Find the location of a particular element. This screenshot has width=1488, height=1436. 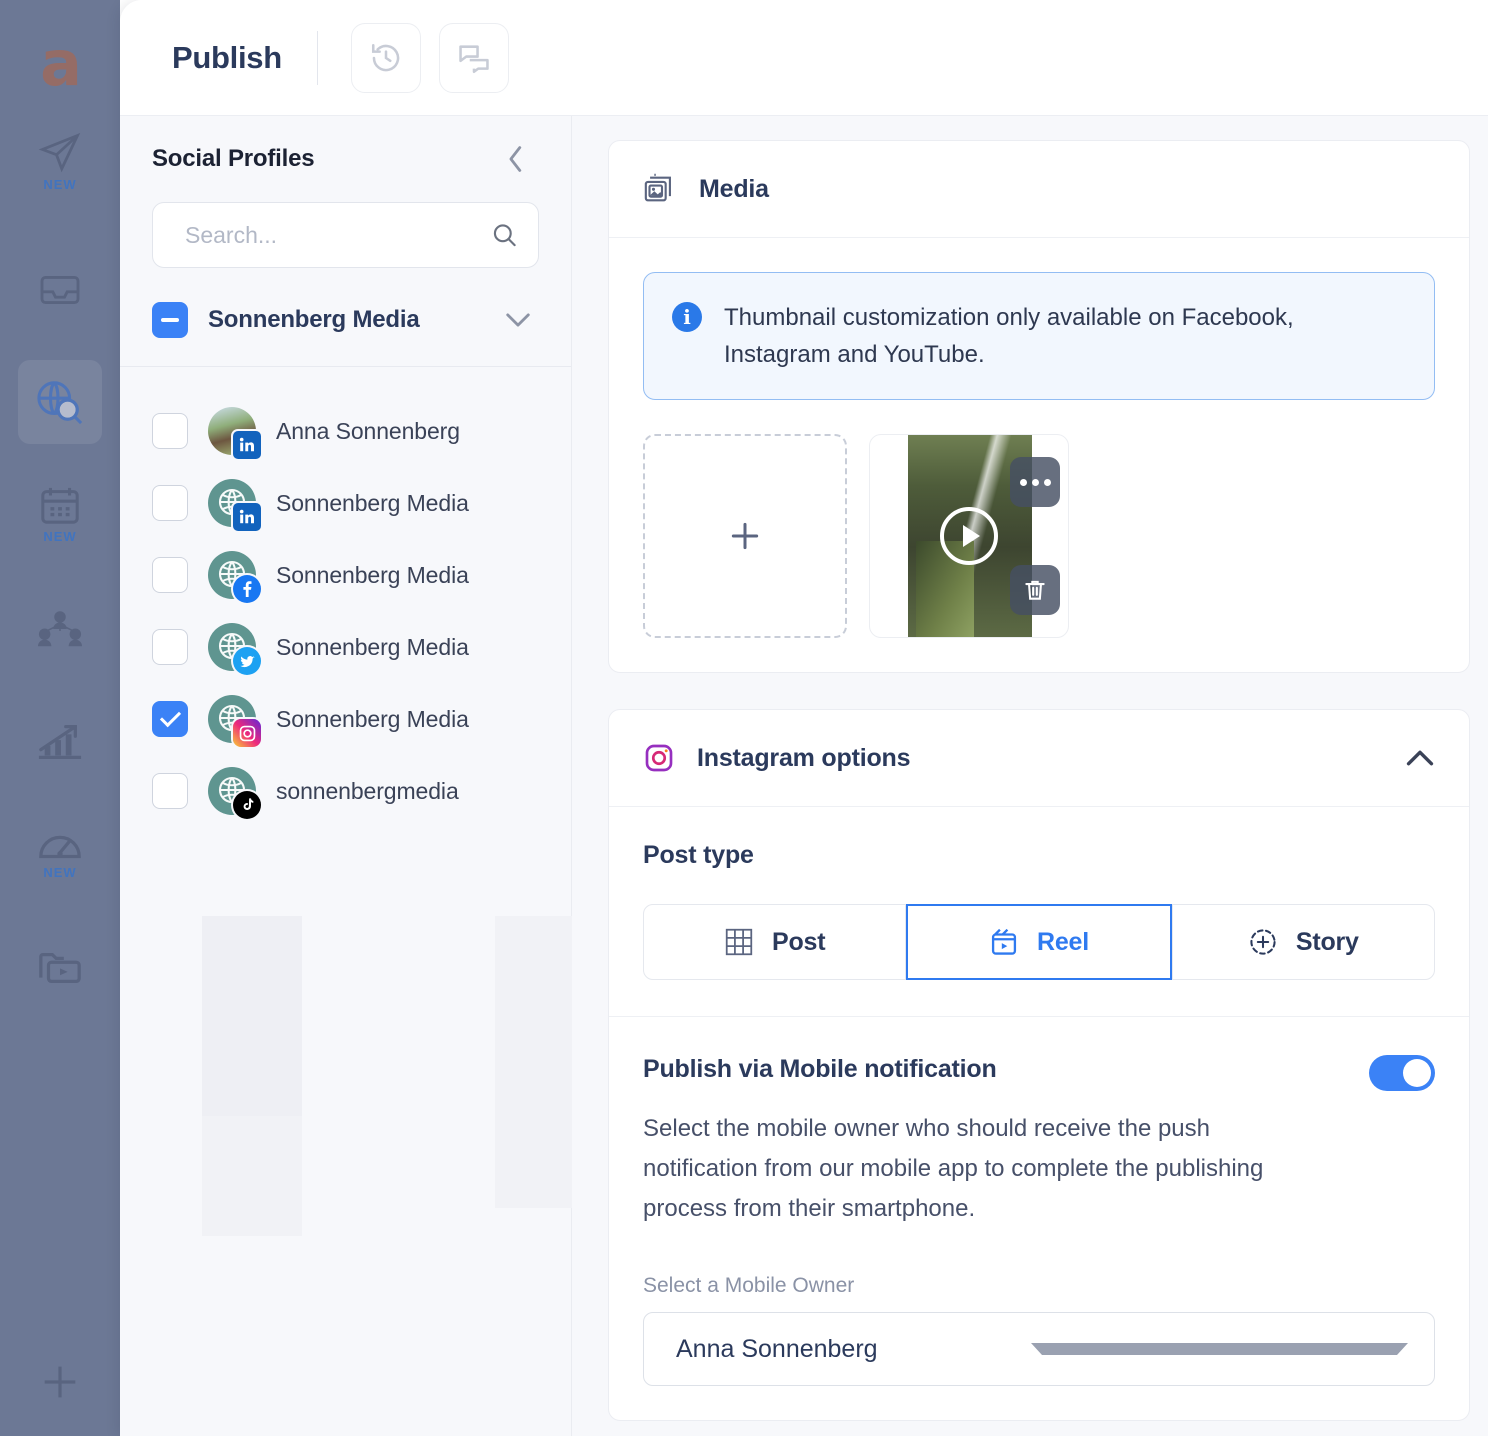

search-icon is located at coordinates (504, 235).